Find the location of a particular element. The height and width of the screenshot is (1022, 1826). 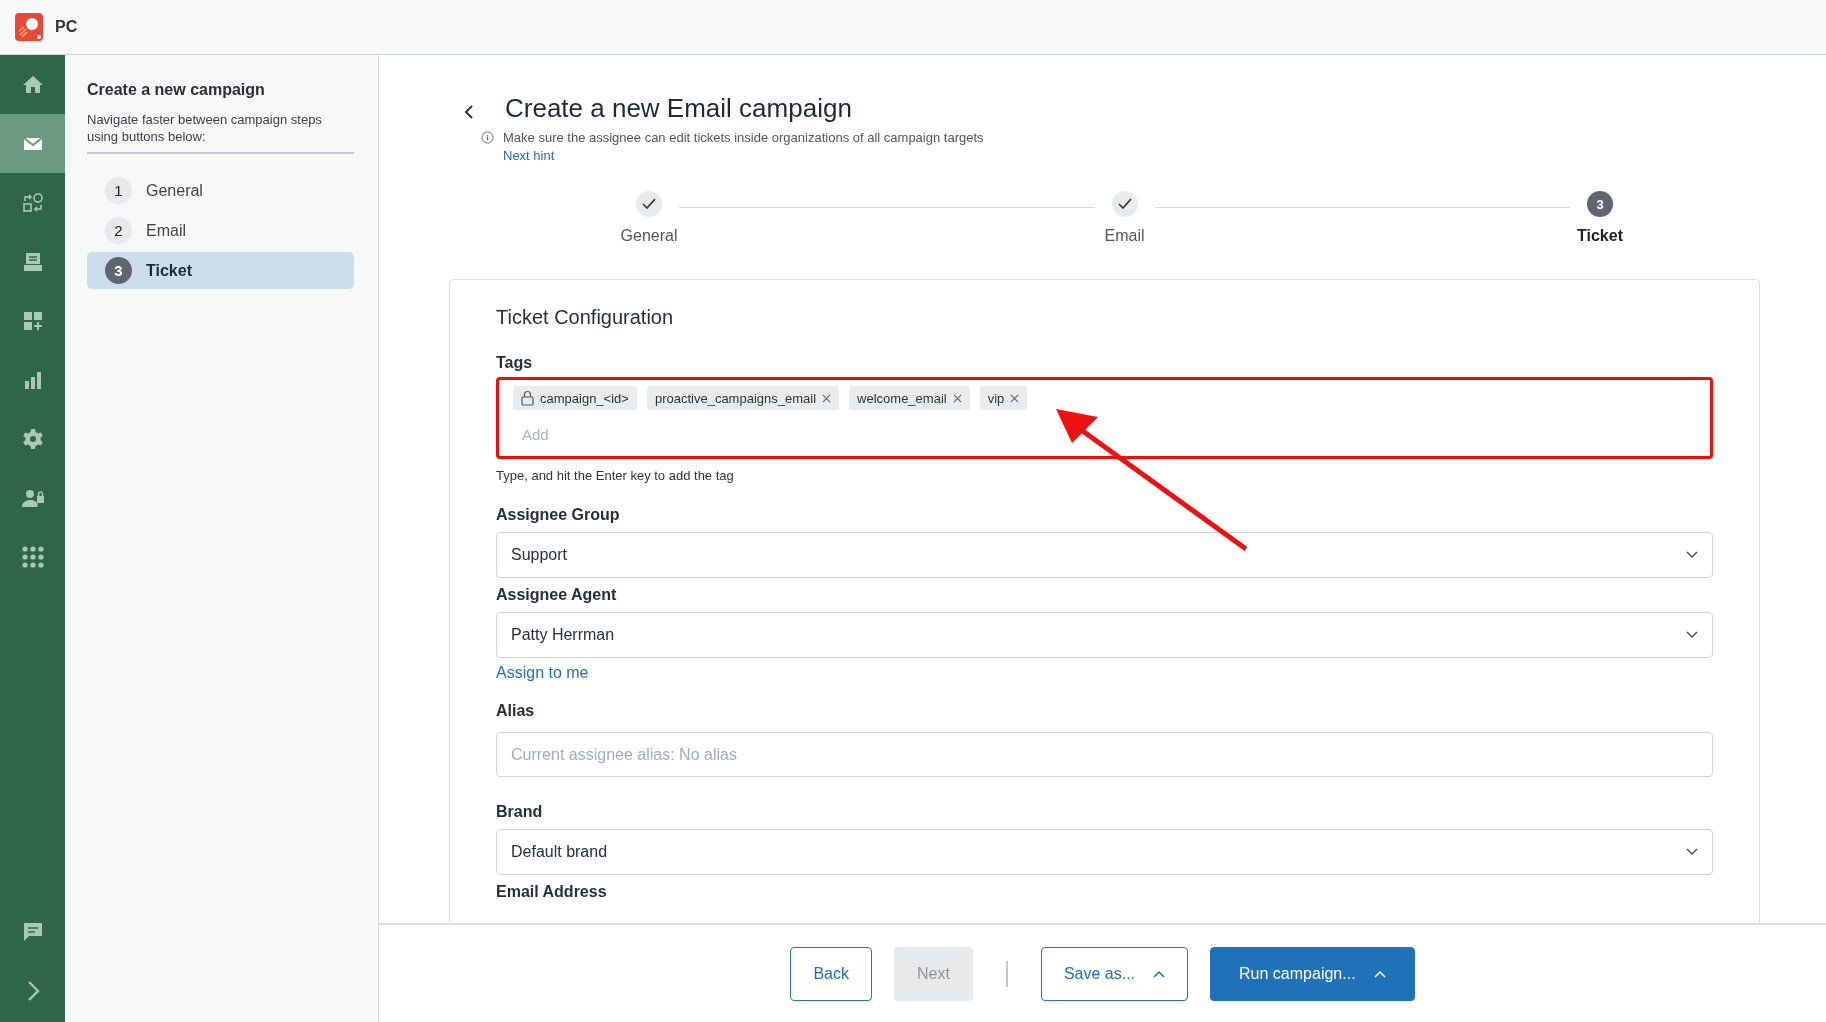

step-number: 3 is located at coordinates (118, 270).